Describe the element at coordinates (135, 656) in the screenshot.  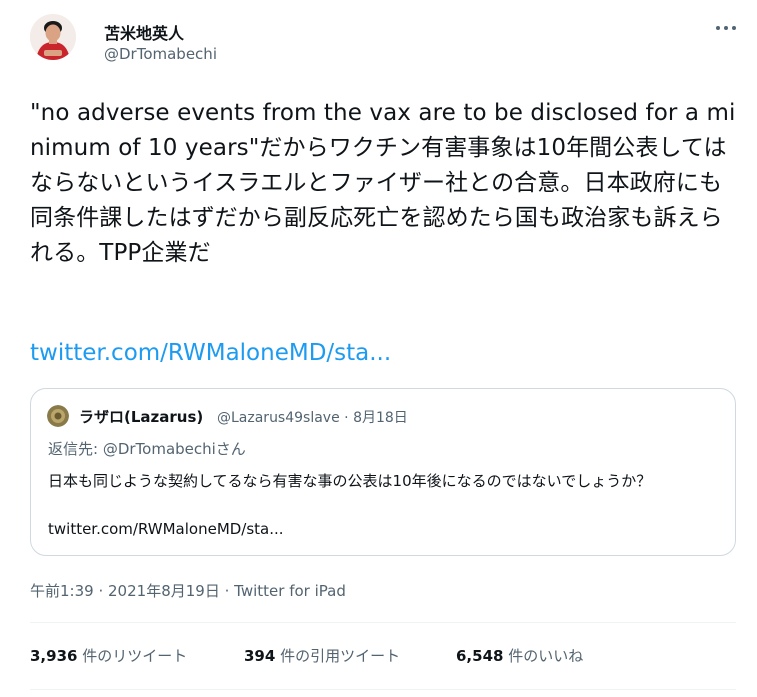
I see `retweets-label: 件のリツイート` at that location.